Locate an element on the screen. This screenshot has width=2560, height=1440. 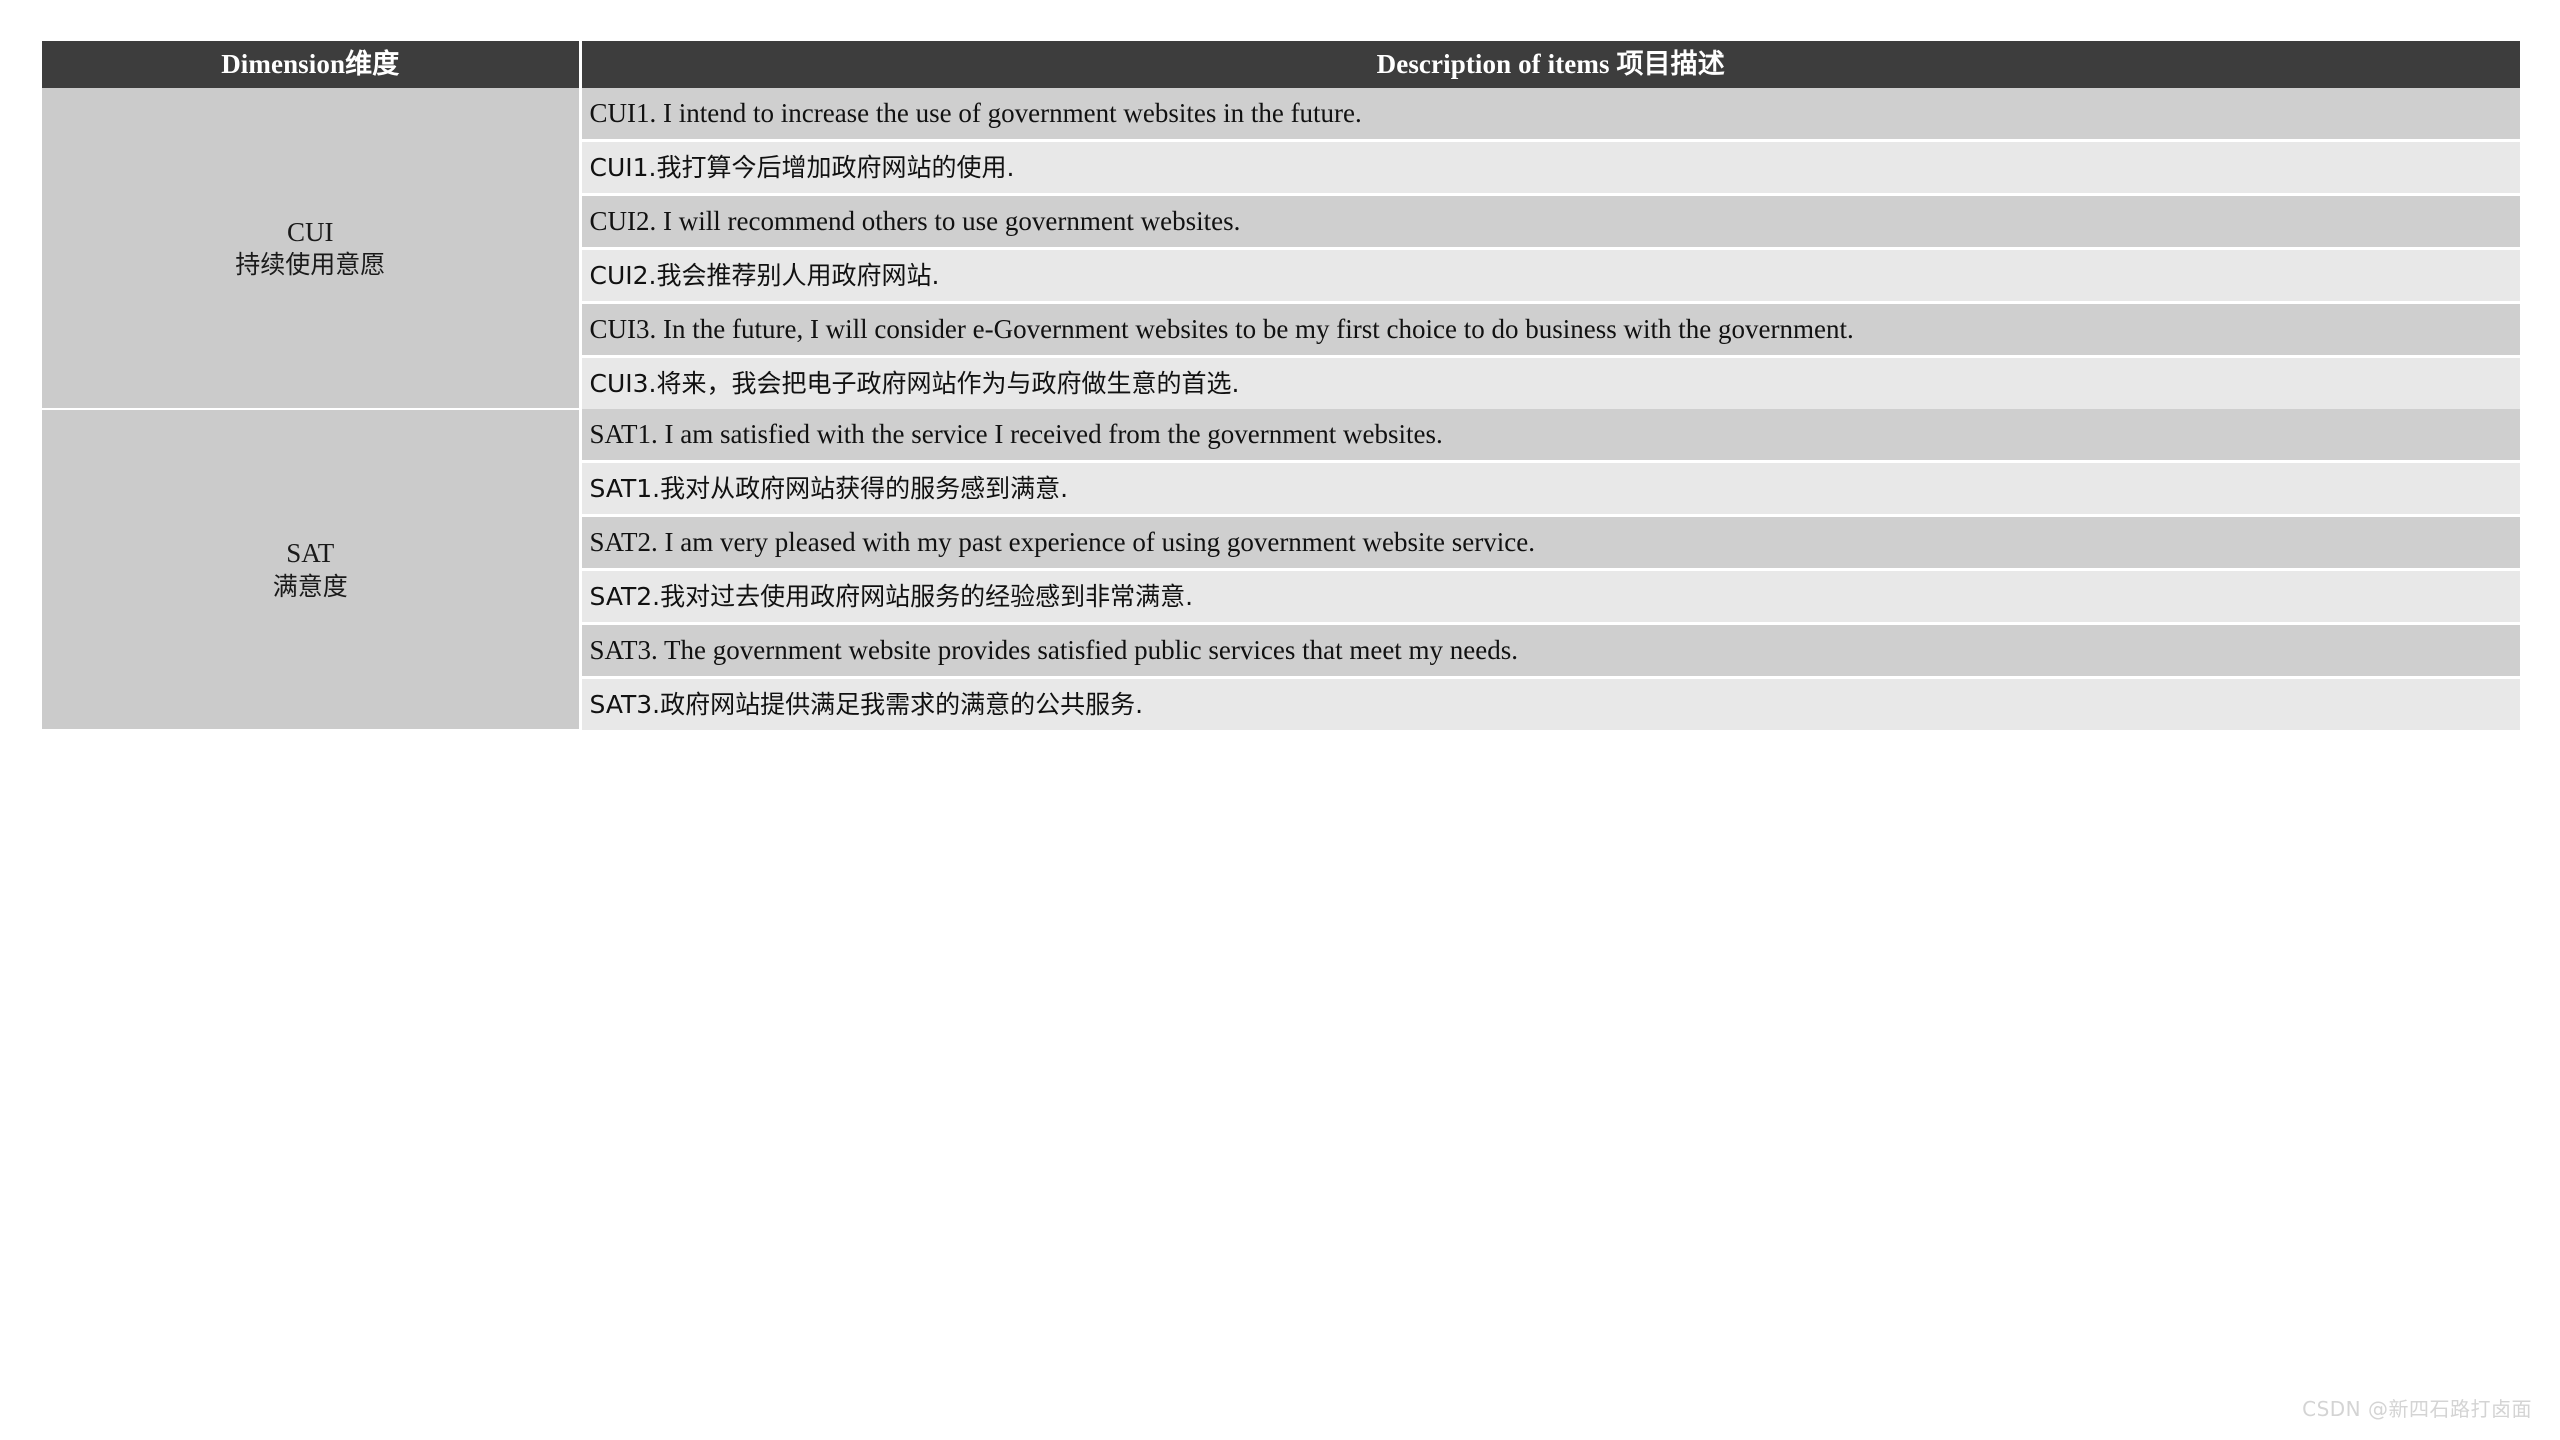
table-header: Dimension维度 Description of items 项目描述 is located at coordinates (1281, 64).